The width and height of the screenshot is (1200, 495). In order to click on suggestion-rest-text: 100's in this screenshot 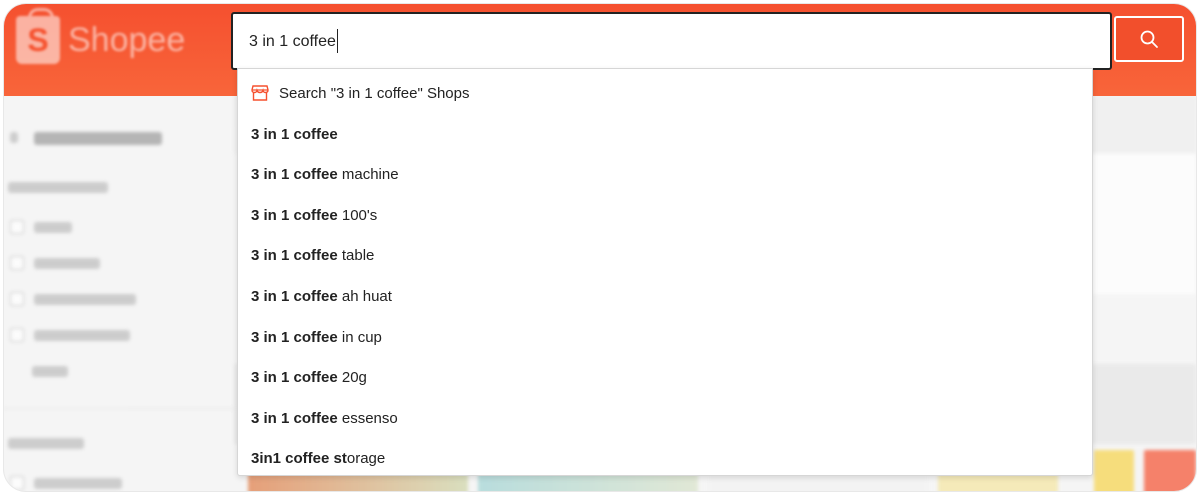, I will do `click(357, 215)`.